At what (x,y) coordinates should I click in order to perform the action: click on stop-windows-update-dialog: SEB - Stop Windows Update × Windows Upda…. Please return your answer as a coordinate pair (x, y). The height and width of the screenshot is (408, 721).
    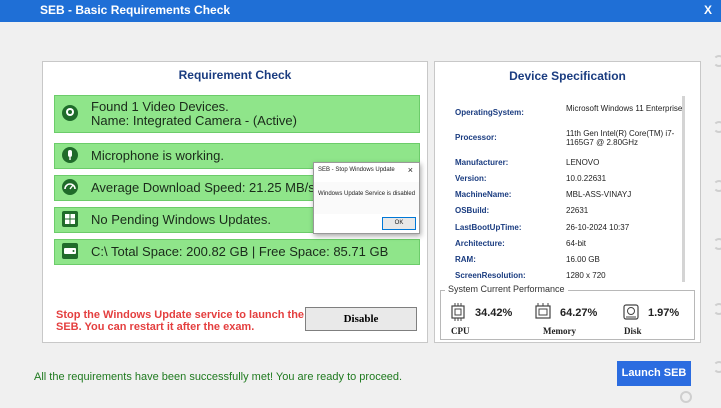
    Looking at the image, I should click on (366, 198).